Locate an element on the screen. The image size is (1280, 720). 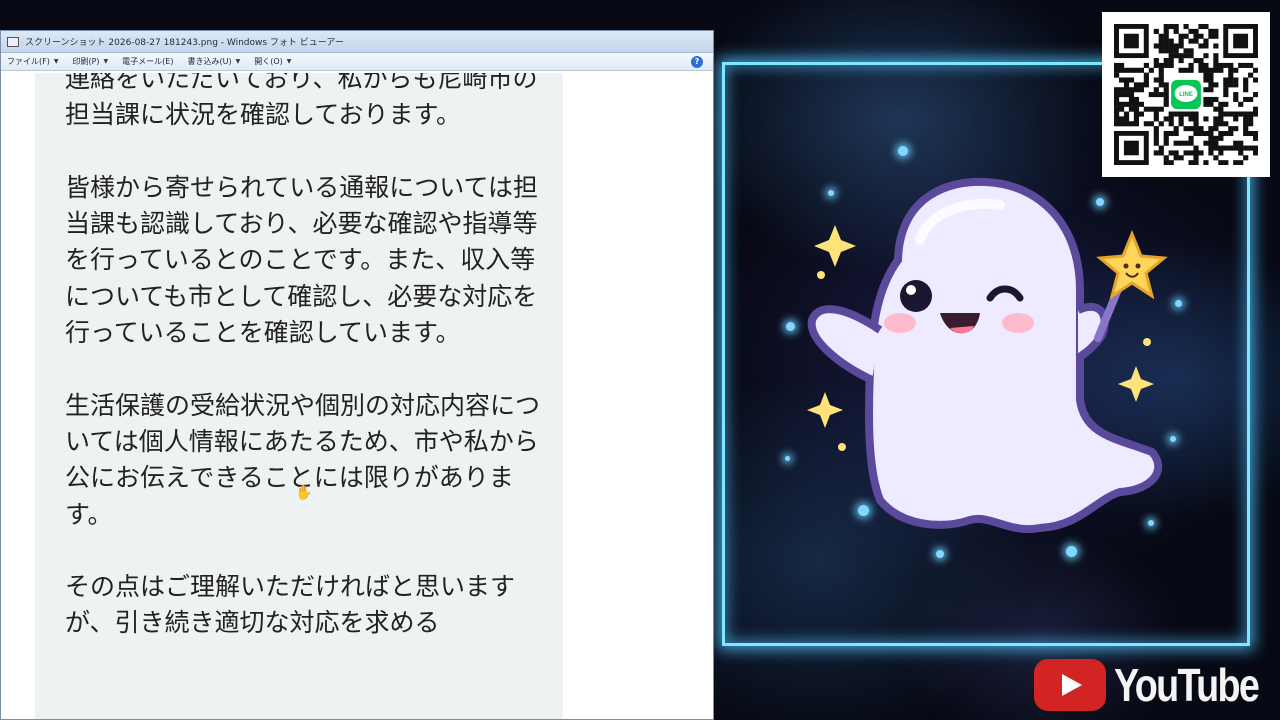
youtube-play-icon is located at coordinates (1070, 685).